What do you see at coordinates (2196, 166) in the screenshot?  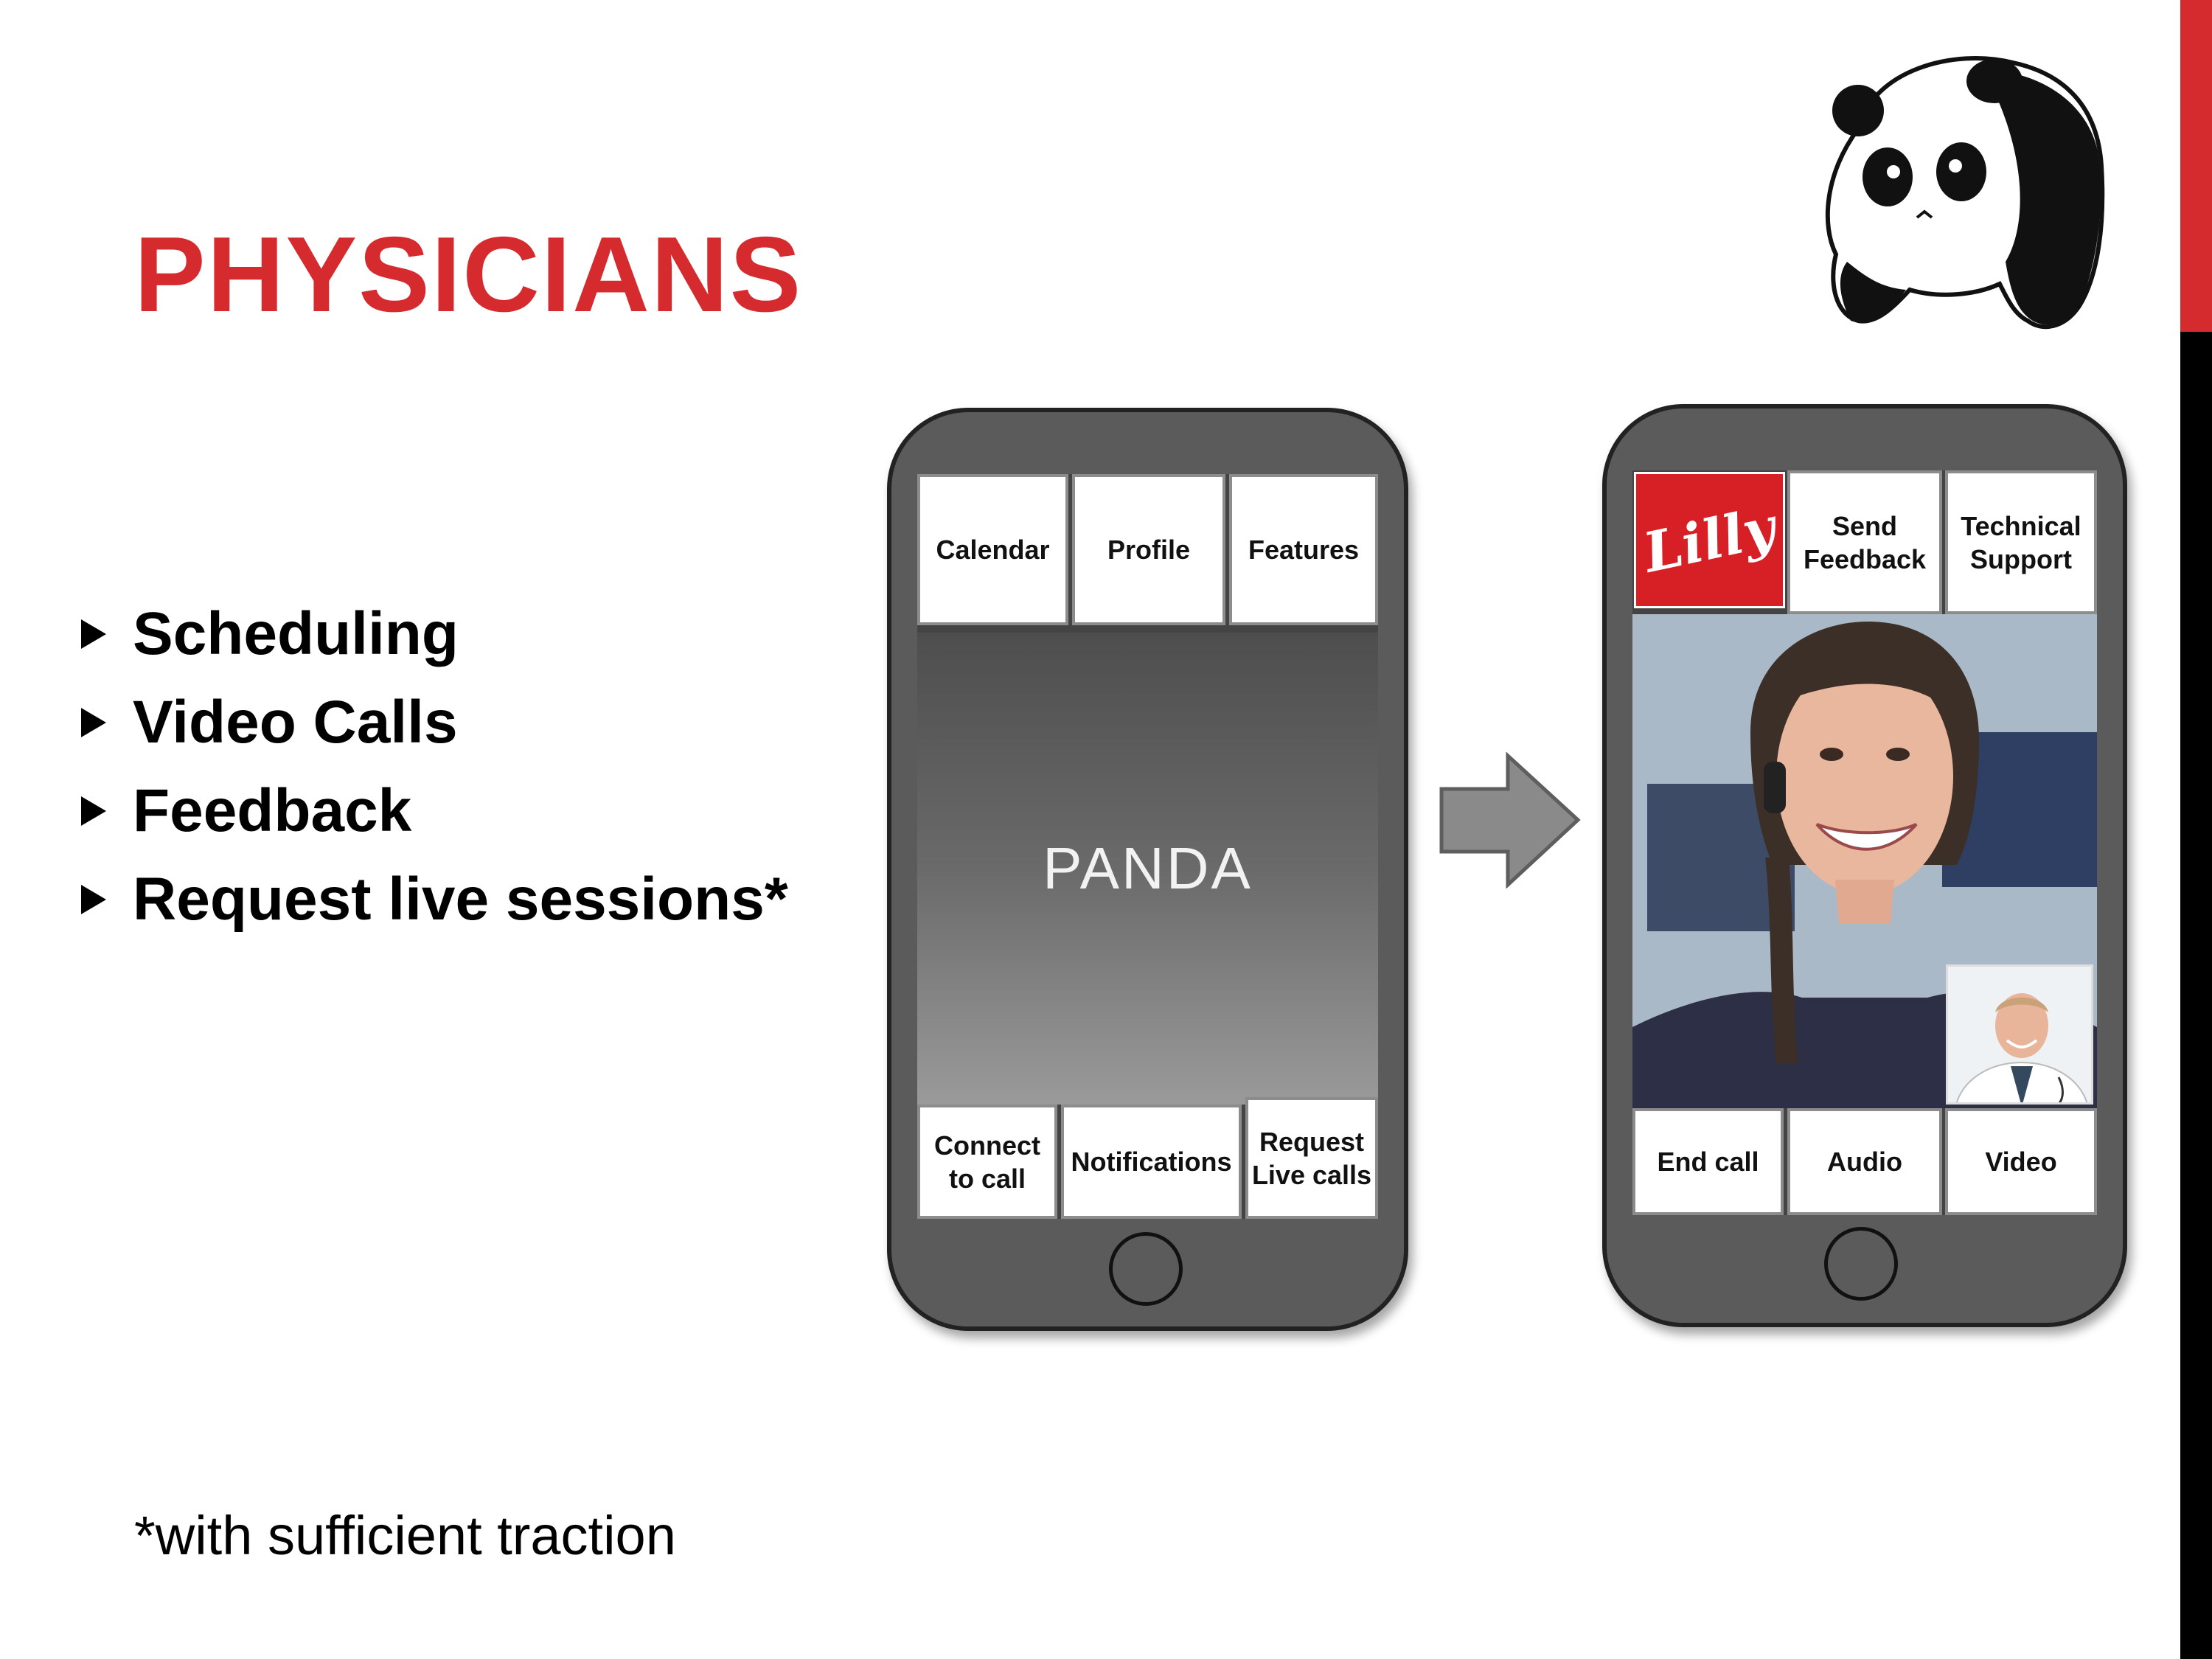 I see `accent-bar-red` at bounding box center [2196, 166].